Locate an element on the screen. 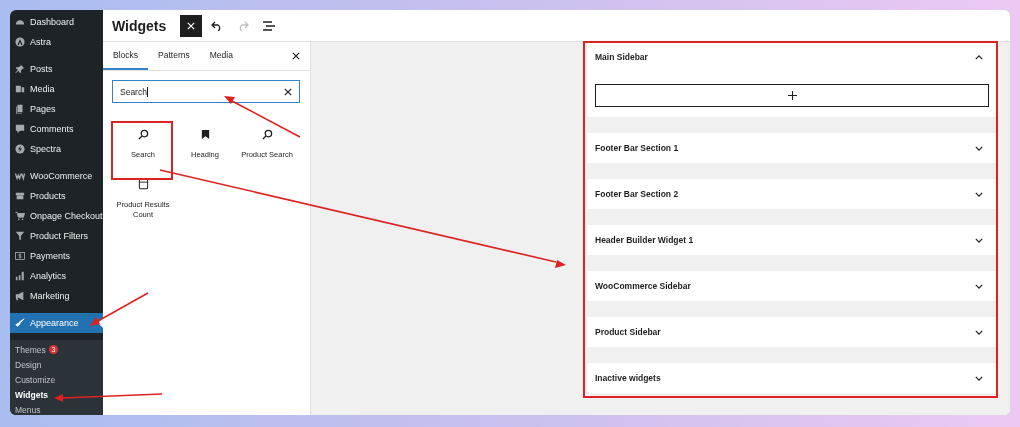  gauge-icon is located at coordinates (20, 22).